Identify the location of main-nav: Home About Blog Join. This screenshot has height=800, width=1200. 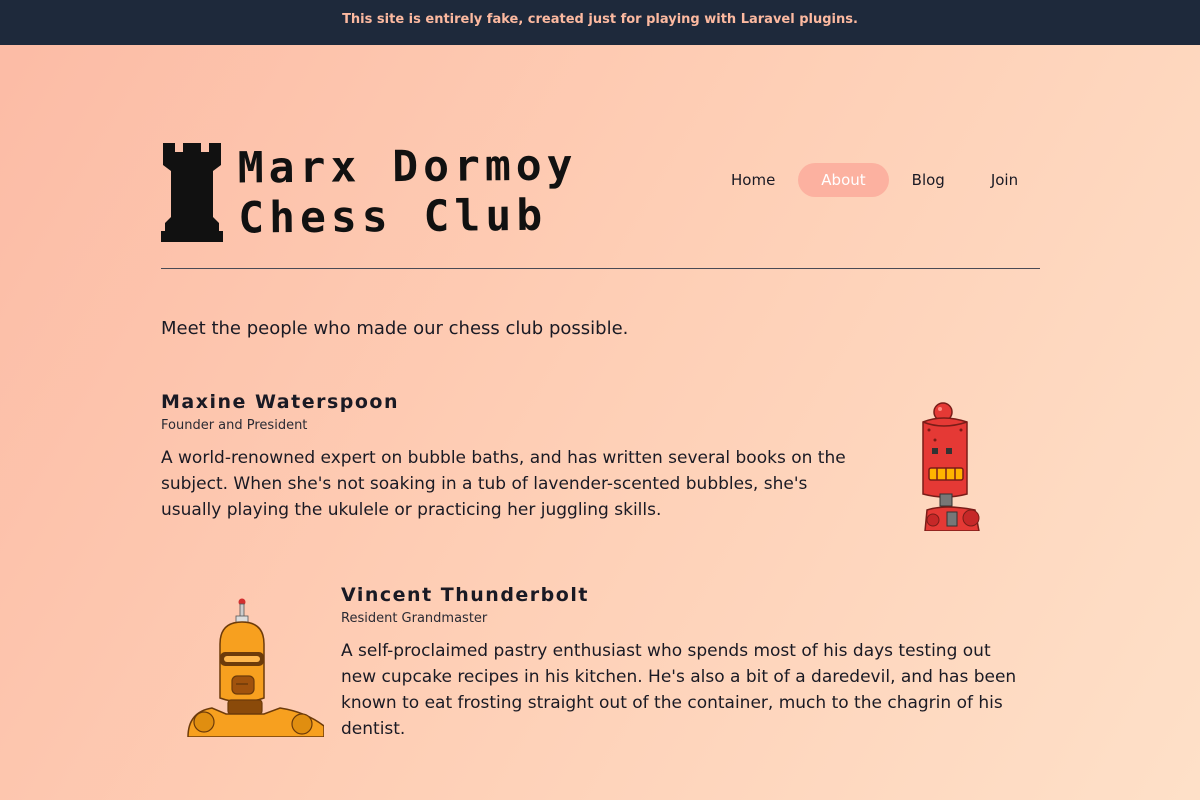
(874, 180).